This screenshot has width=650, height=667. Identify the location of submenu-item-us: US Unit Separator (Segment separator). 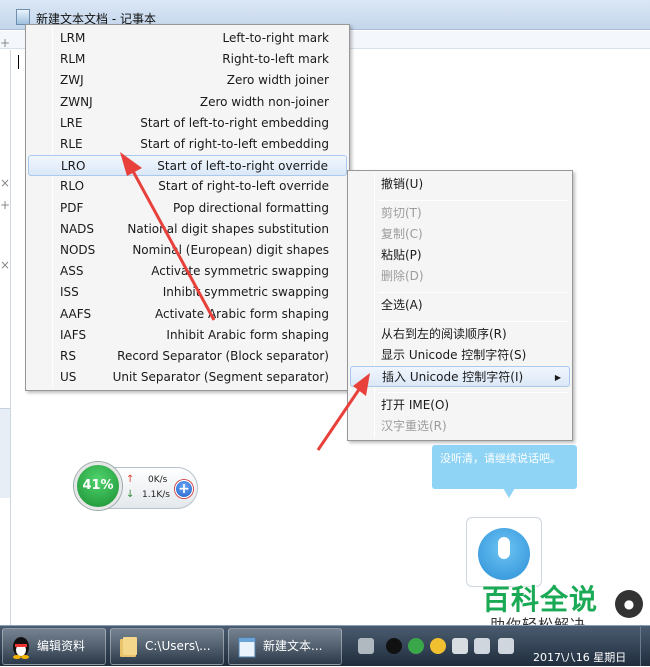
(187, 377).